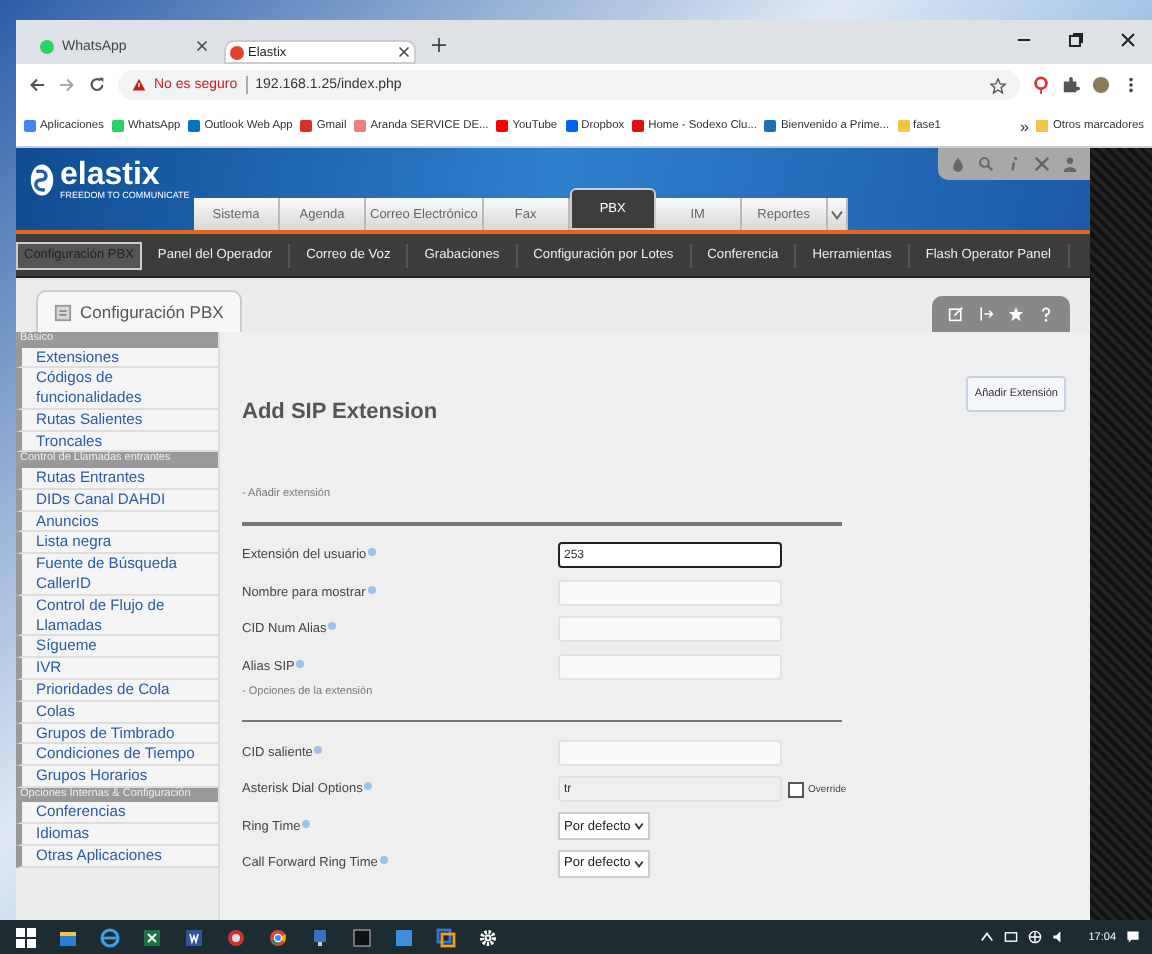 This screenshot has width=1152, height=954. Describe the element at coordinates (1046, 314) in the screenshot. I see `help-icon` at that location.